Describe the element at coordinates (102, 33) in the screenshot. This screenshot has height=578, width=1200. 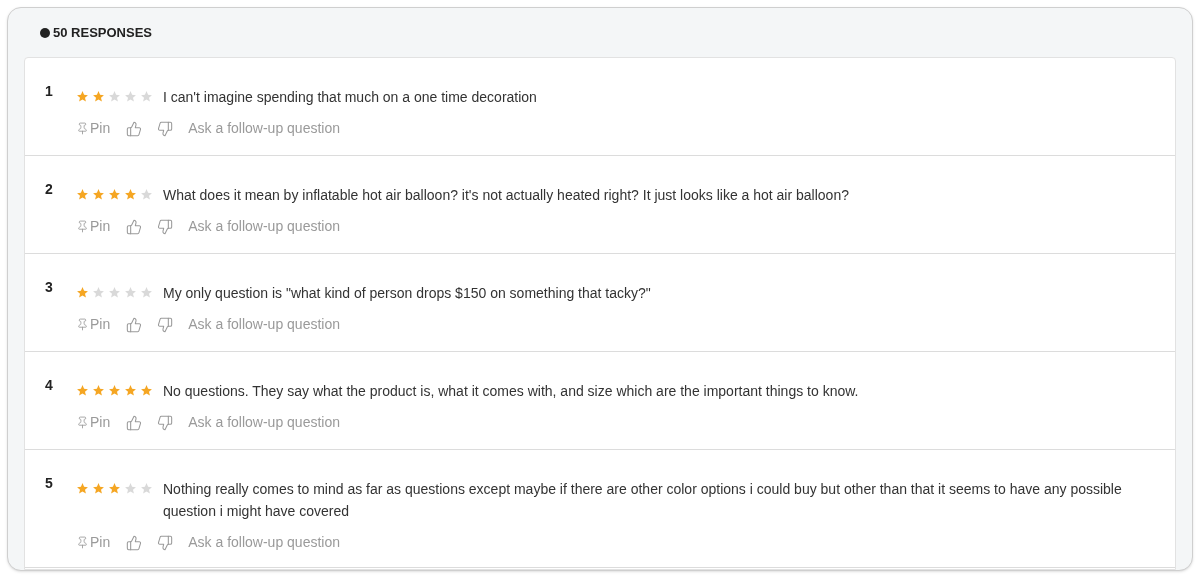
I see `responses-count: 50 RESPONSES` at that location.